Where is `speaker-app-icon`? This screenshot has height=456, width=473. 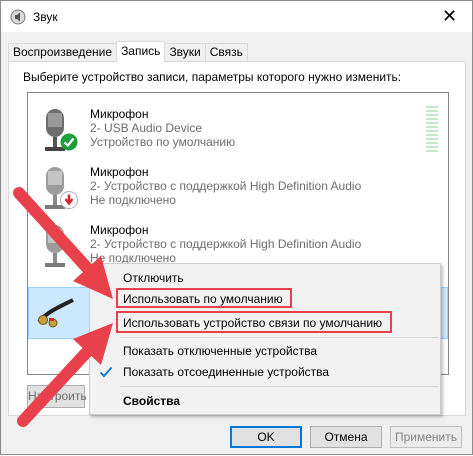
speaker-app-icon is located at coordinates (18, 17).